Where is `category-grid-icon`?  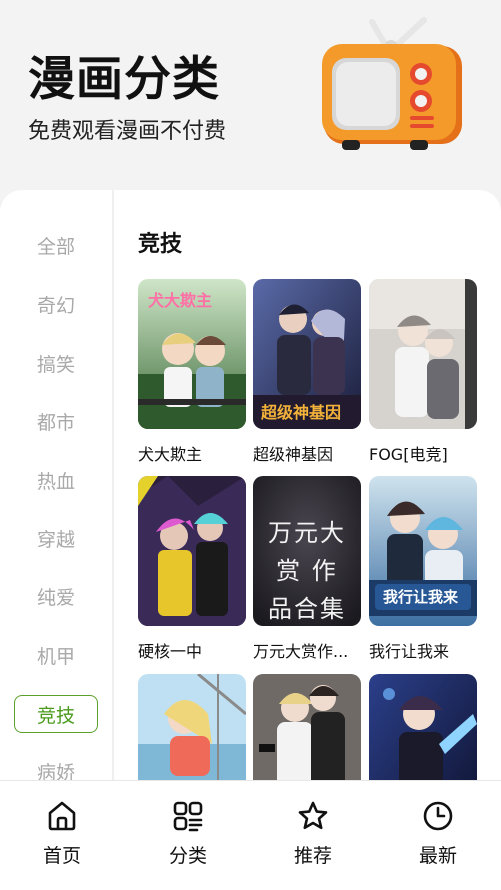 category-grid-icon is located at coordinates (188, 816).